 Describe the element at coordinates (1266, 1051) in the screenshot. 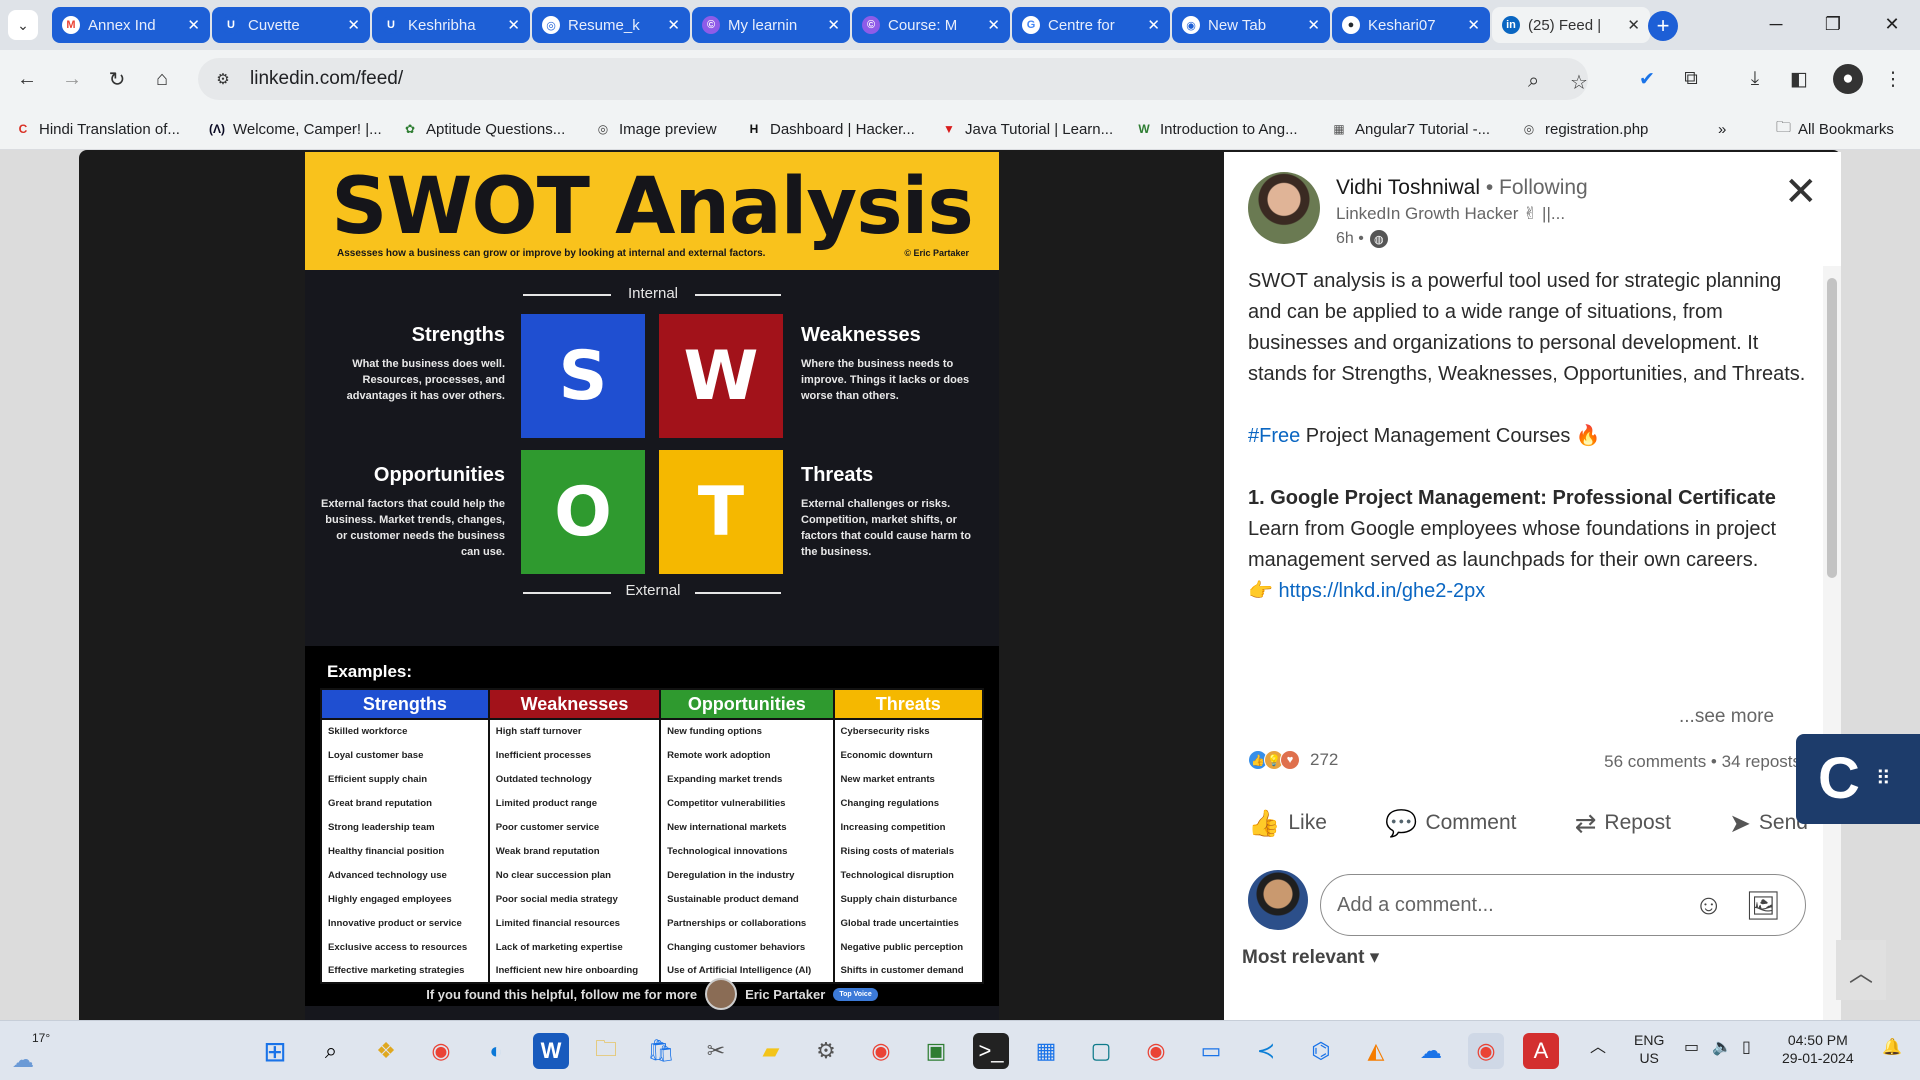

I see `vscode-icon: ≺` at that location.